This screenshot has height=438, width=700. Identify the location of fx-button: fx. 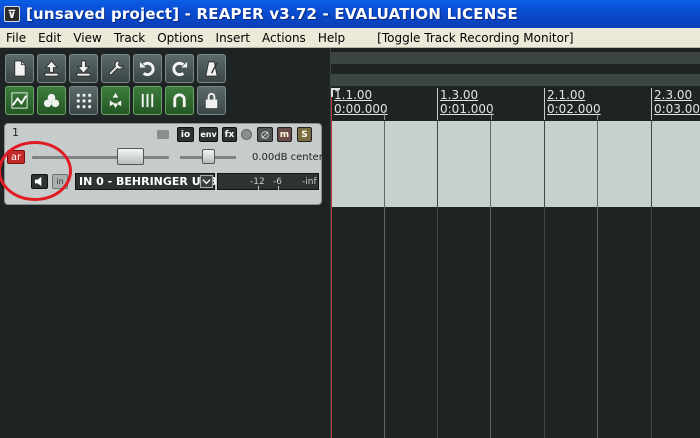
(229, 134).